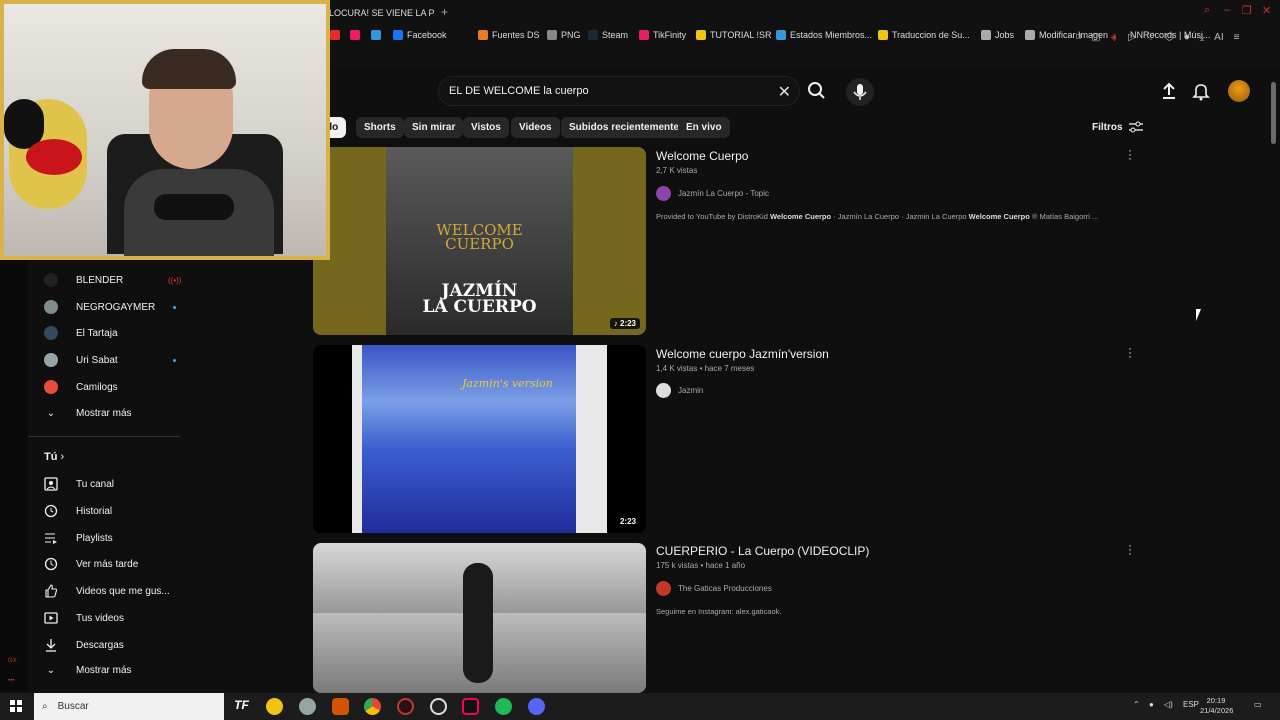  Describe the element at coordinates (51, 645) in the screenshot. I see `download-icon` at that location.